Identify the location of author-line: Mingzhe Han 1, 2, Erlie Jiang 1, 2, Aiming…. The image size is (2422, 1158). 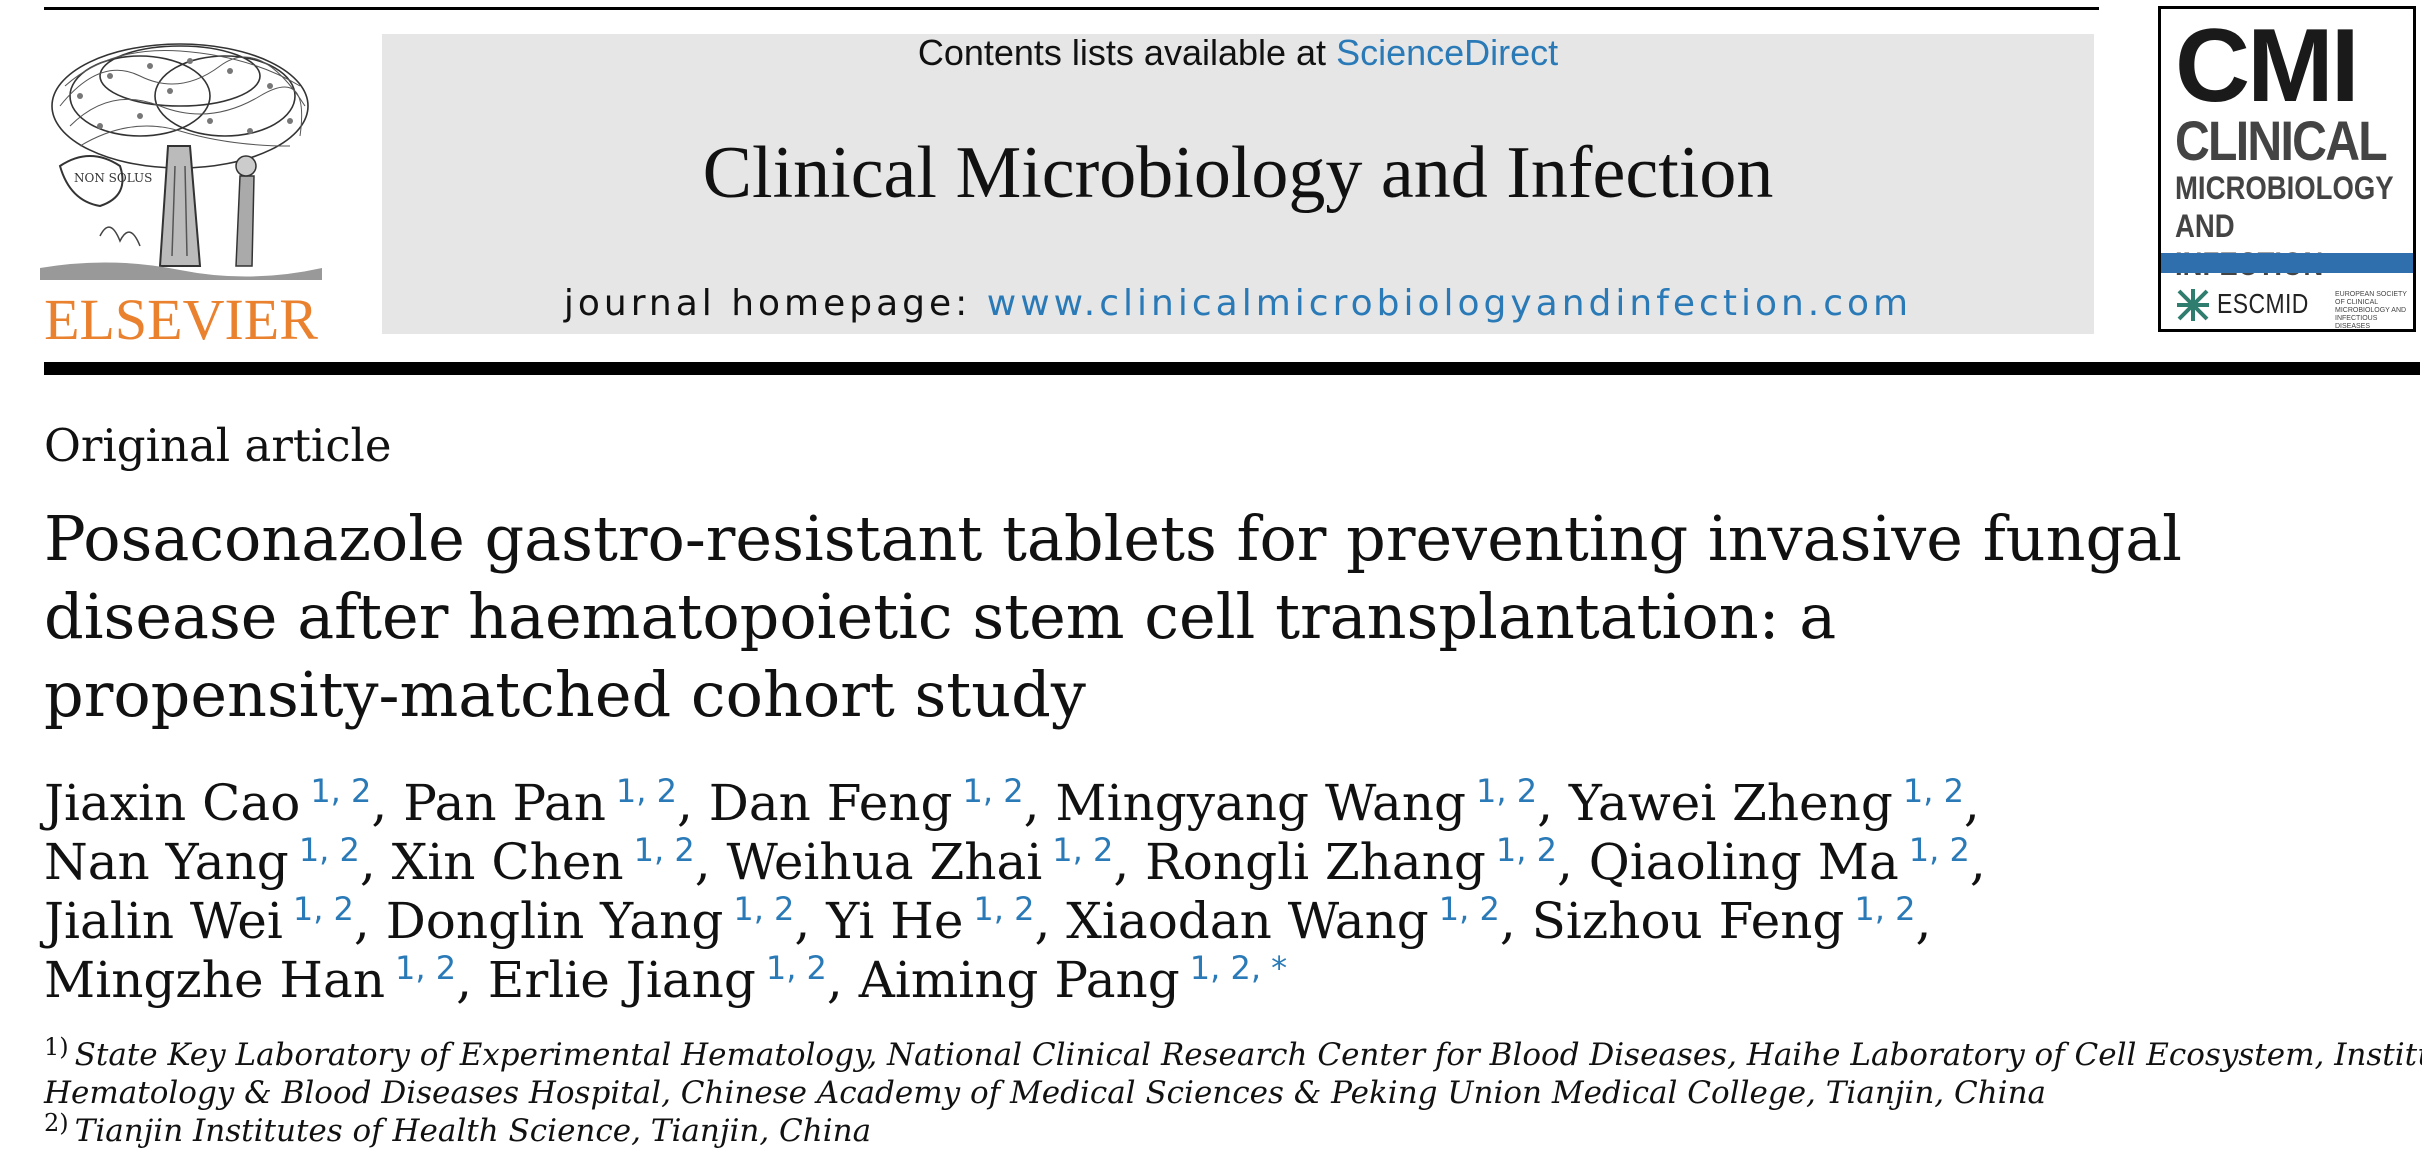
(1194, 980).